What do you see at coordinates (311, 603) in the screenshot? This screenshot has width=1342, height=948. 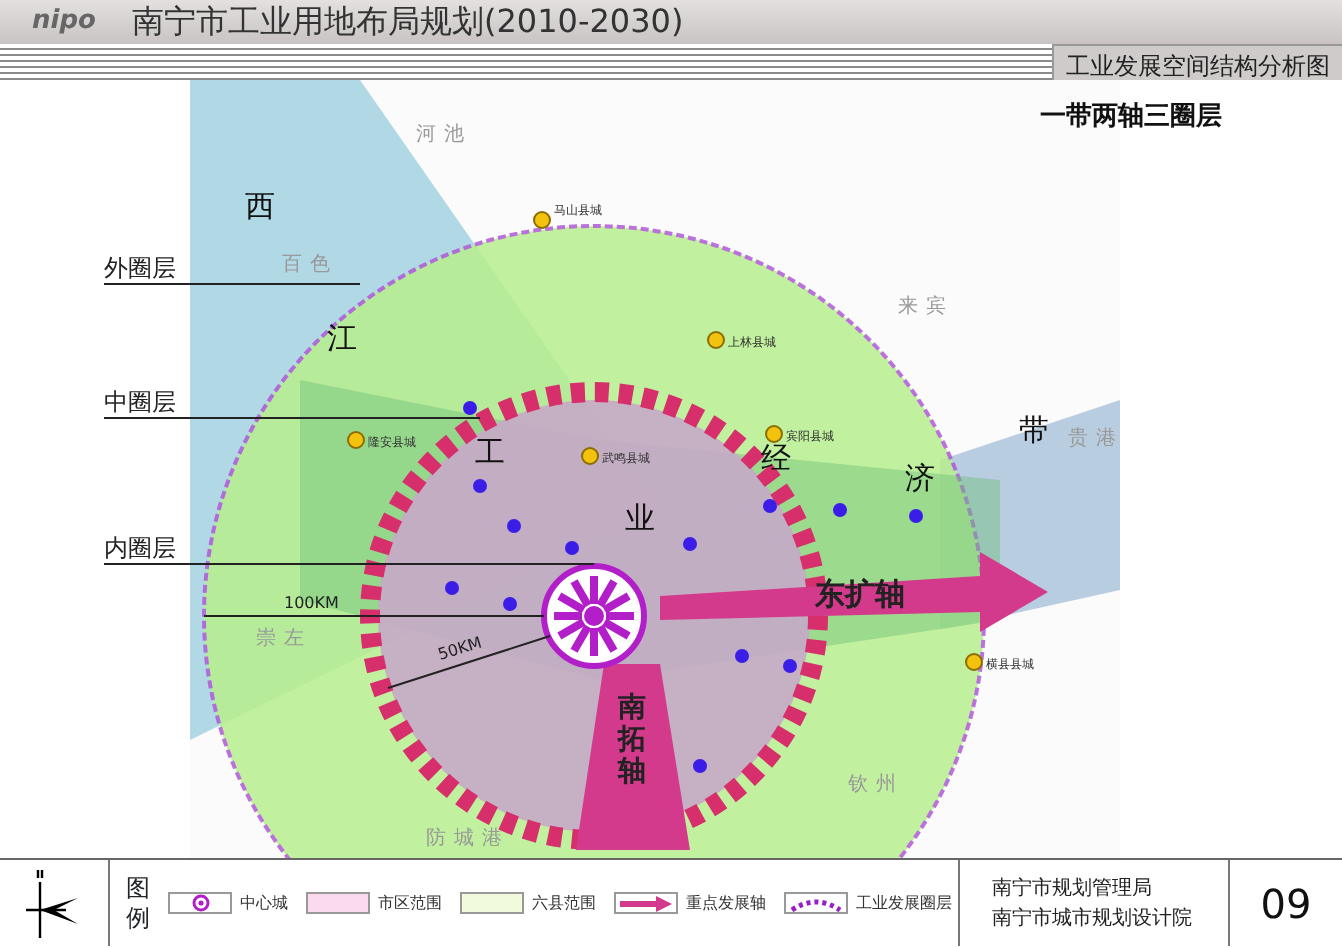 I see `distance-label: 100KM` at bounding box center [311, 603].